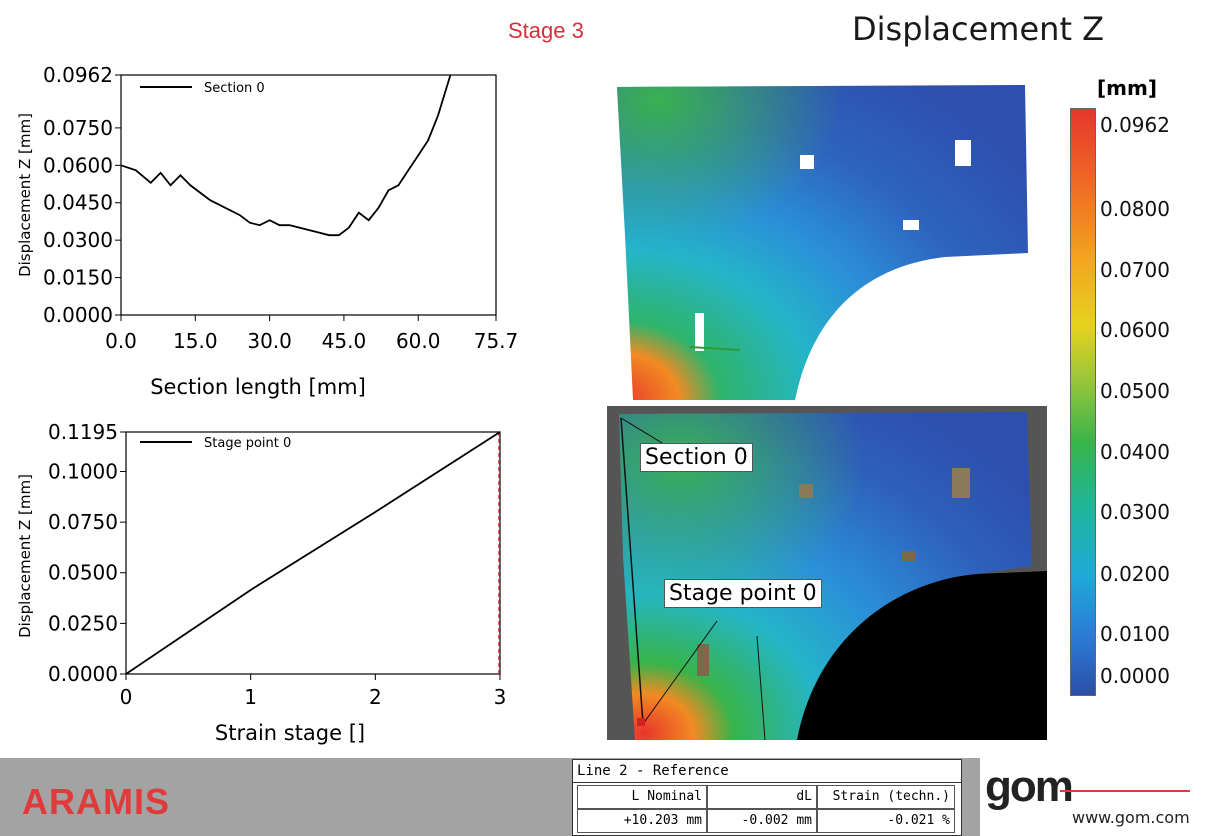 The width and height of the screenshot is (1207, 836). I want to click on header-l-nominal: L Nominal, so click(642, 797).